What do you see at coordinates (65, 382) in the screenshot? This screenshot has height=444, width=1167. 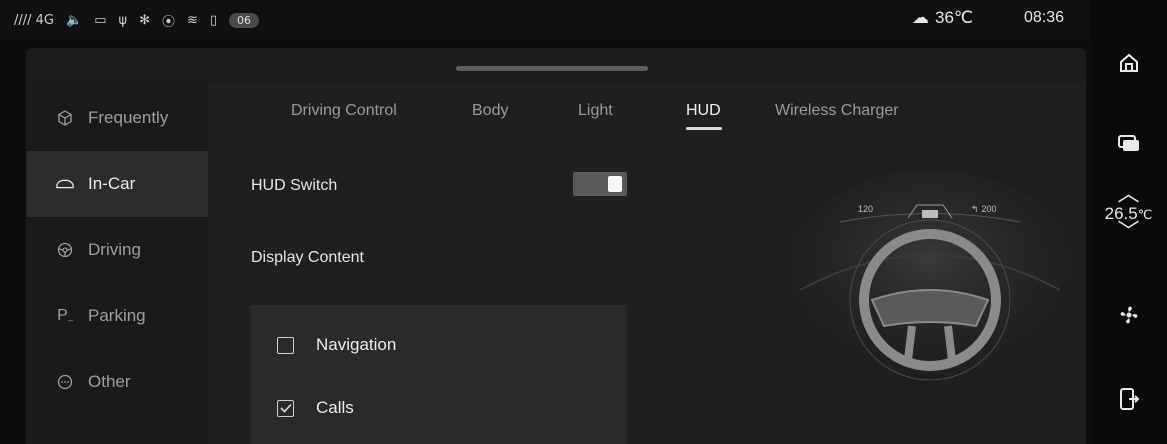 I see `more-icon` at bounding box center [65, 382].